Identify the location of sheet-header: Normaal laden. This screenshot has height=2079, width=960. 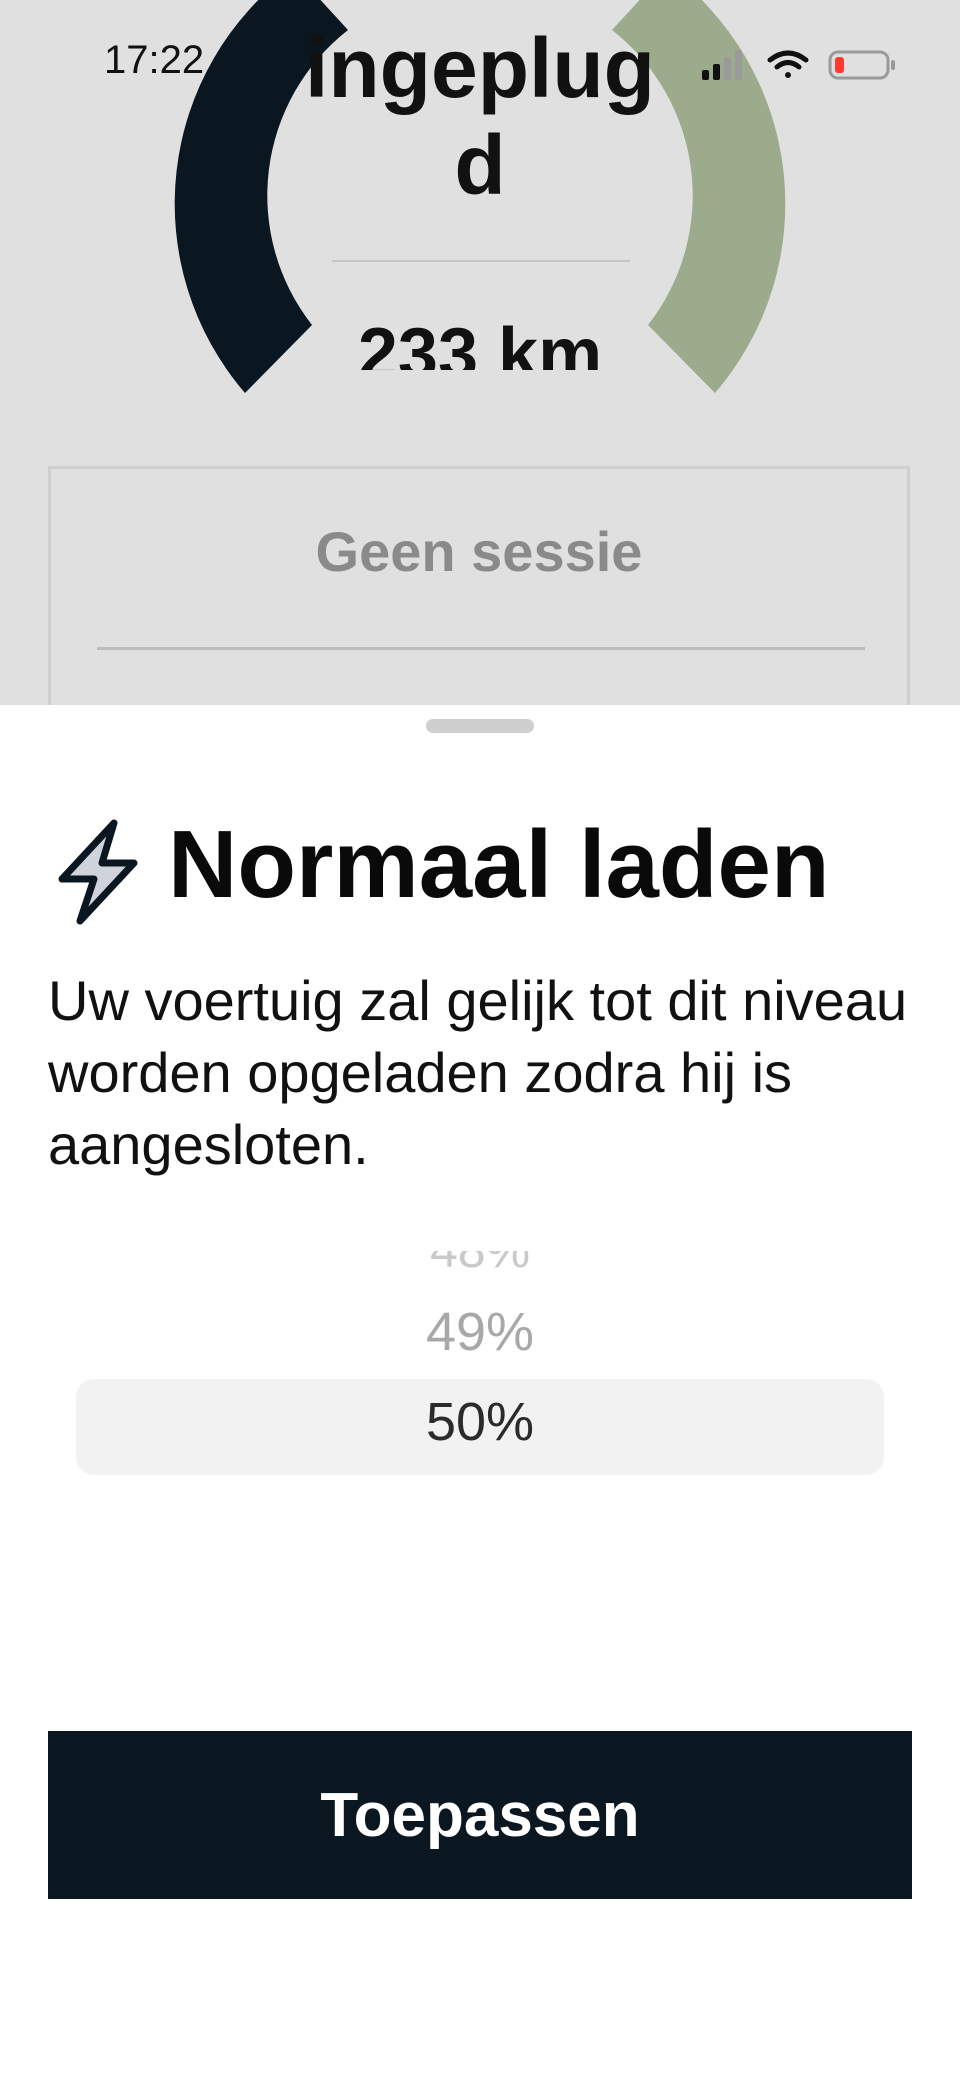
(488, 865).